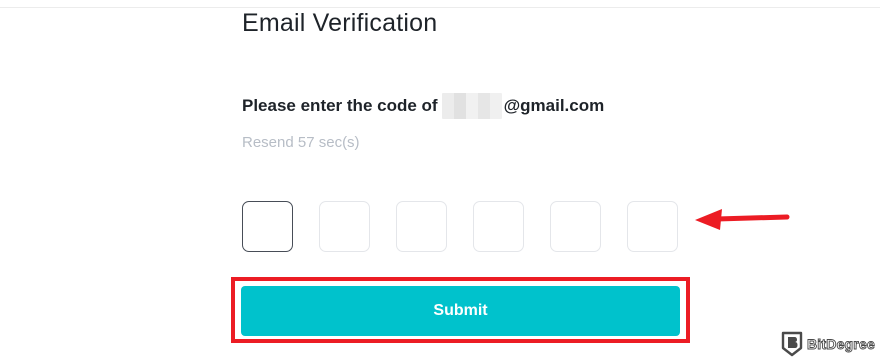 The image size is (880, 364). What do you see at coordinates (340, 105) in the screenshot?
I see `prompt-prefix: Please enter the code of` at bounding box center [340, 105].